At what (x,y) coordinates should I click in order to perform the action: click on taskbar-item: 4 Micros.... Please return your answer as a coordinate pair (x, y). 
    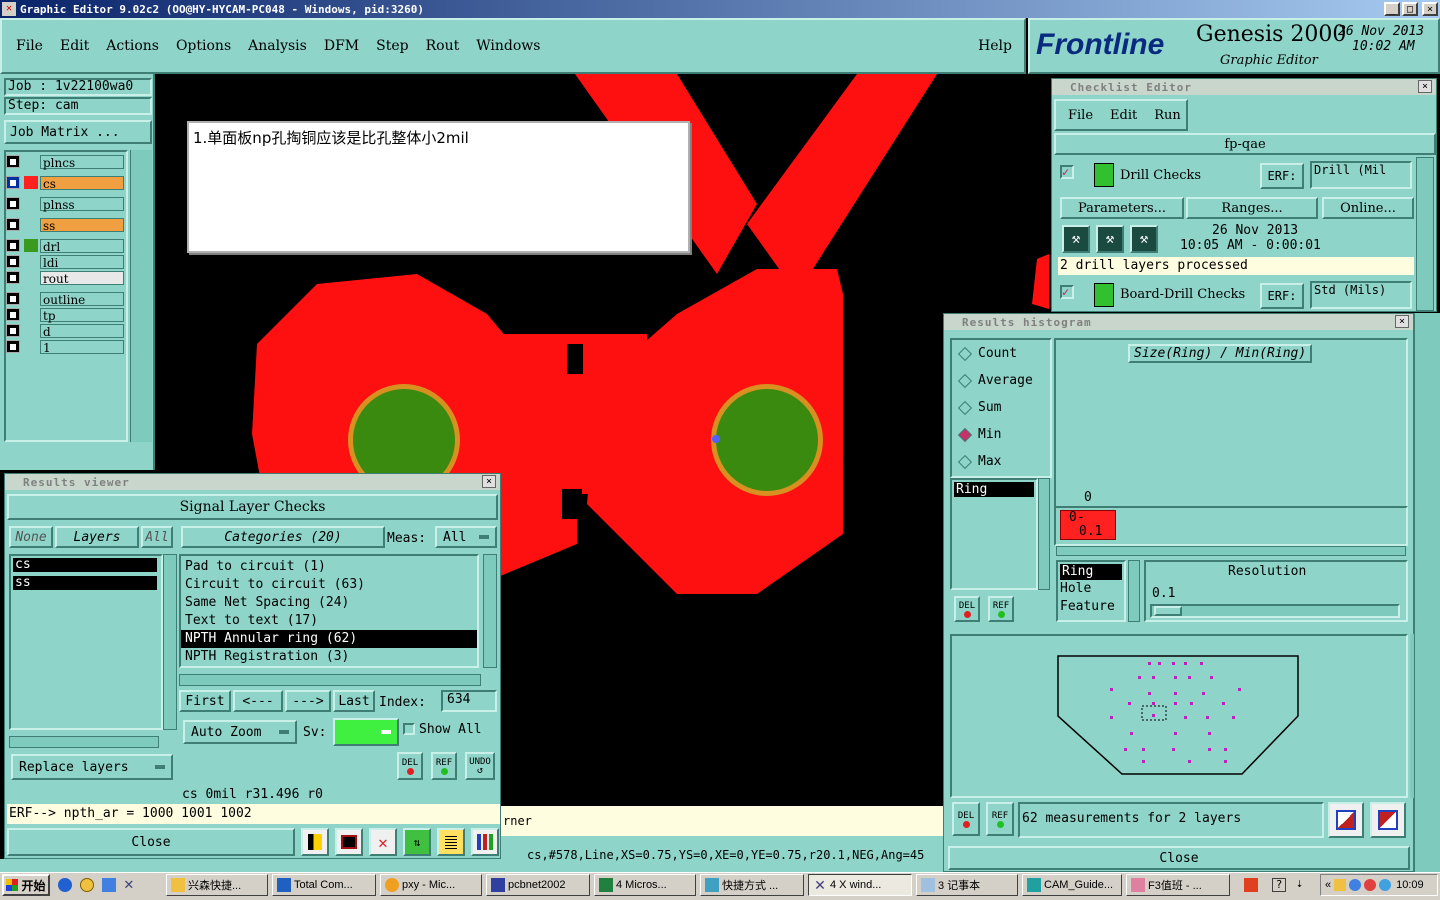
    Looking at the image, I should click on (645, 885).